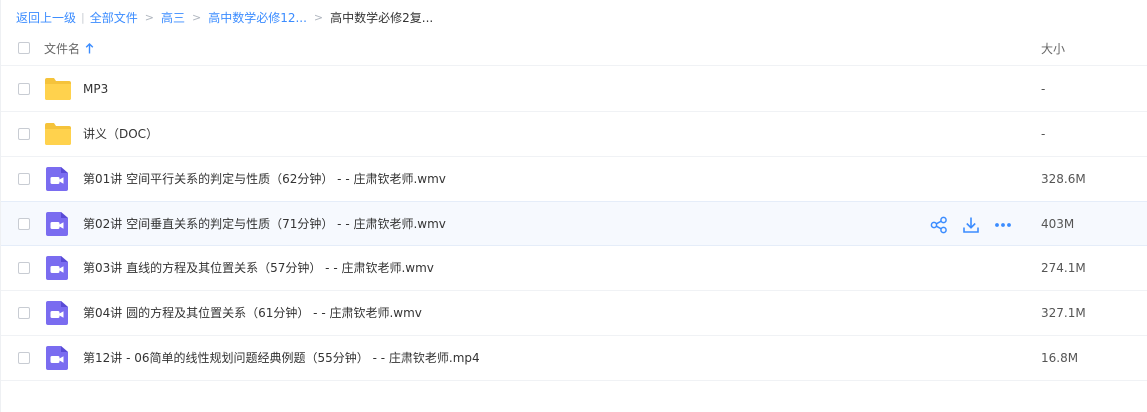 The width and height of the screenshot is (1147, 412). What do you see at coordinates (62, 49) in the screenshot?
I see `column-header-name-label: 文件名` at bounding box center [62, 49].